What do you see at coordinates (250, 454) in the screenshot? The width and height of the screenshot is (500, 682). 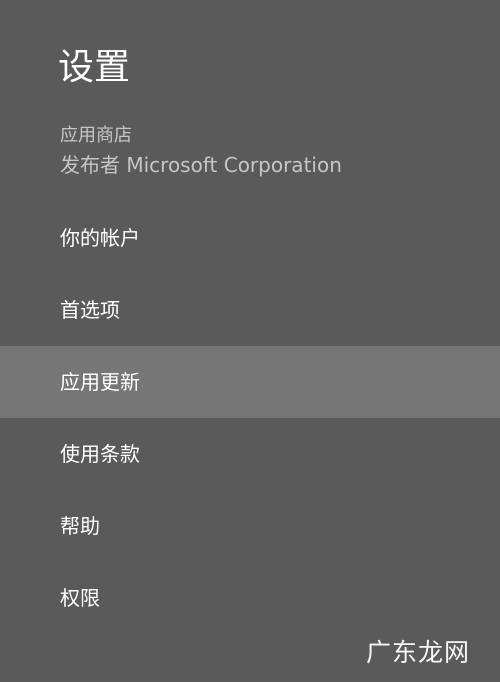 I see `menu-item-terms-of-use: 使用条款` at bounding box center [250, 454].